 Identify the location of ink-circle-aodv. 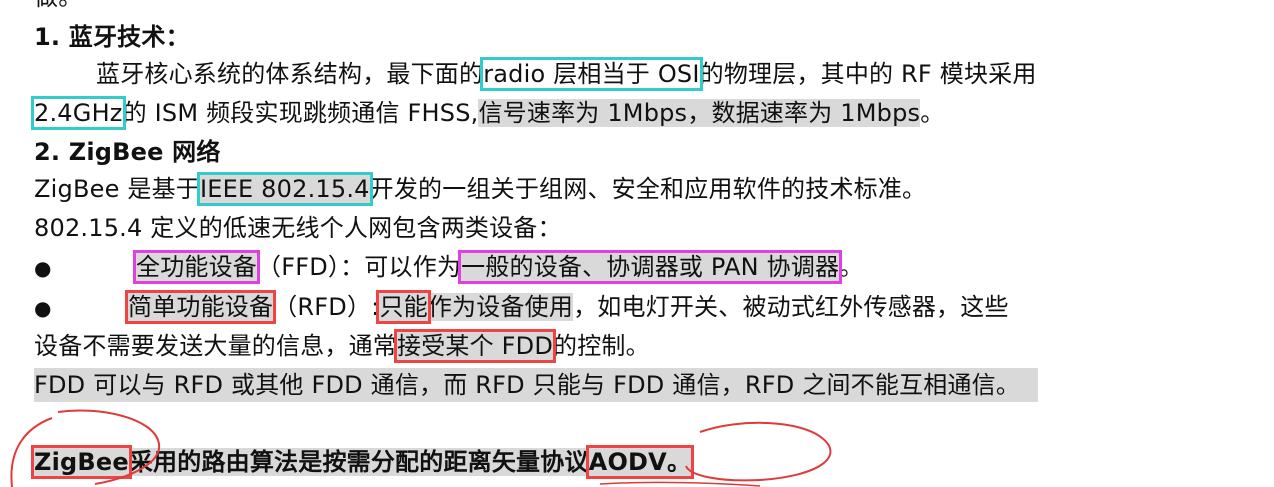
(758, 451).